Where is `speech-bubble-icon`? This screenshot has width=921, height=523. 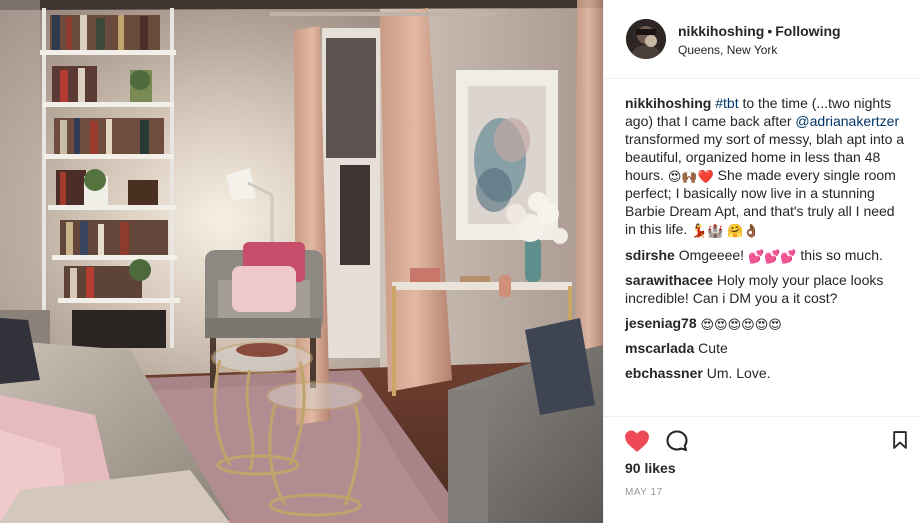
speech-bubble-icon is located at coordinates (677, 441).